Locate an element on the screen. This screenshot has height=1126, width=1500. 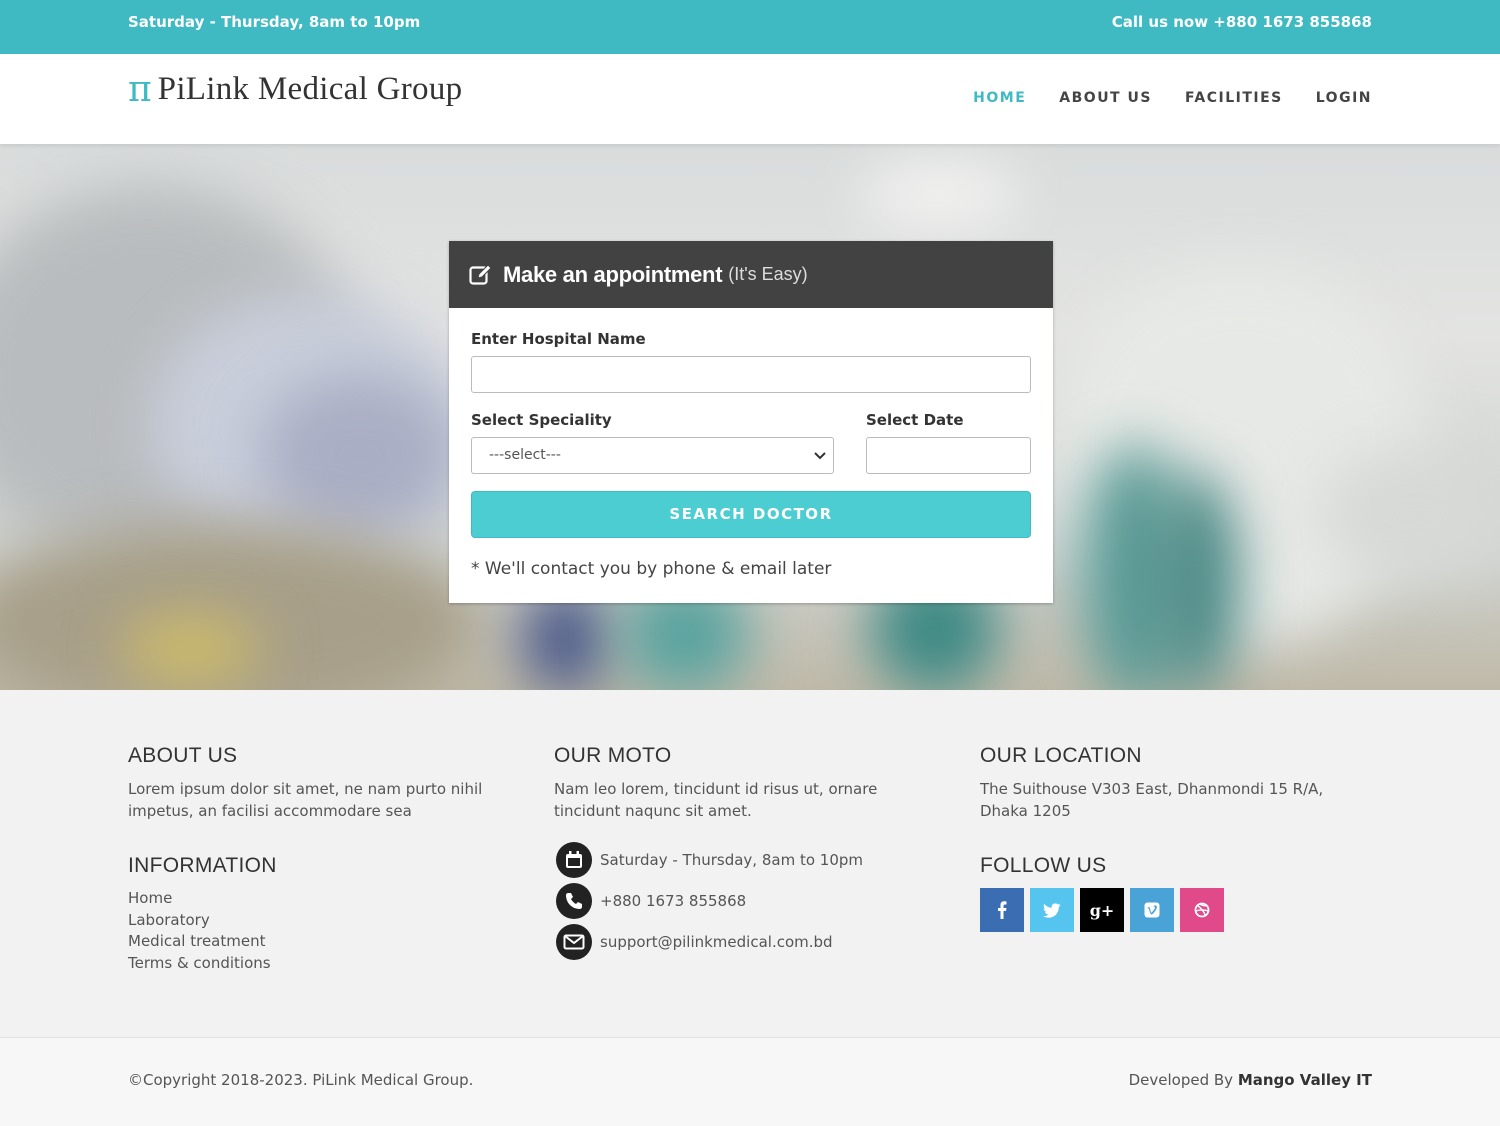
social-links: g+ is located at coordinates (1165, 910).